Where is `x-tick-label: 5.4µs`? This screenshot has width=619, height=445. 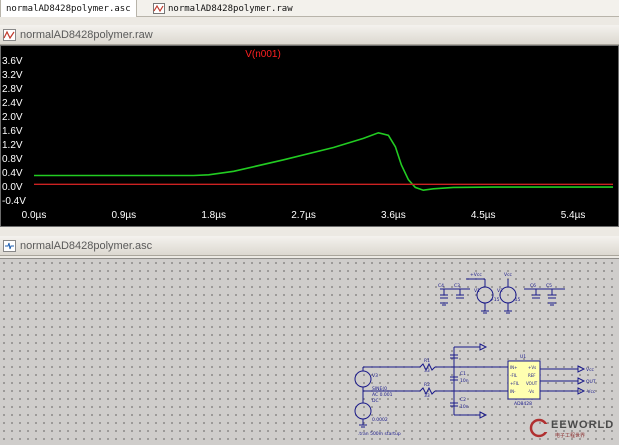
x-tick-label: 5.4µs is located at coordinates (573, 215).